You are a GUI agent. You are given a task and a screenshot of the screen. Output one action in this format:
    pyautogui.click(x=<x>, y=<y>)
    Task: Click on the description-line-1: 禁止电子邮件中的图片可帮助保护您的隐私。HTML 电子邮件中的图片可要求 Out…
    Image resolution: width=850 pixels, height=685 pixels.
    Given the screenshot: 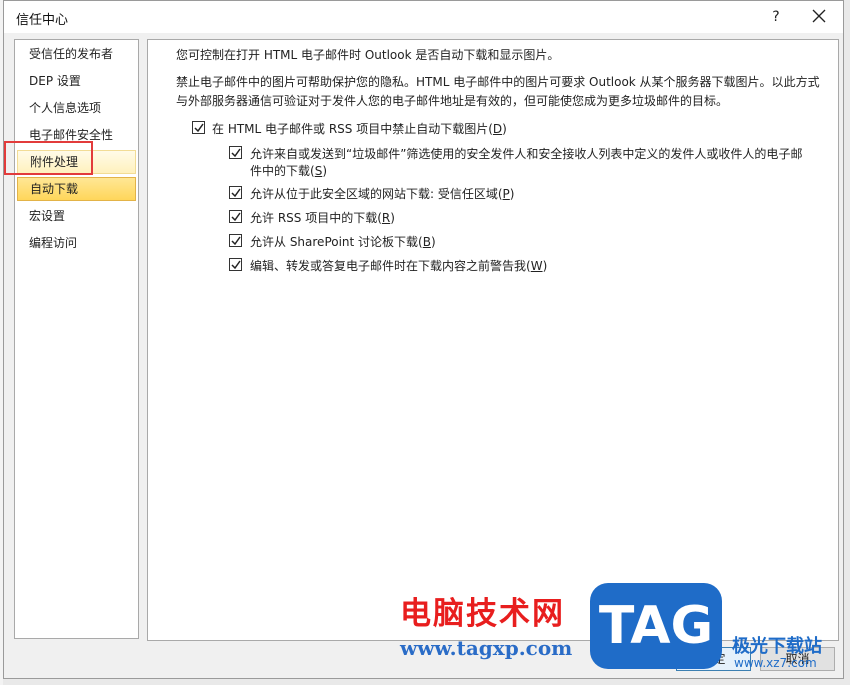 What is the action you would take?
    pyautogui.click(x=498, y=82)
    